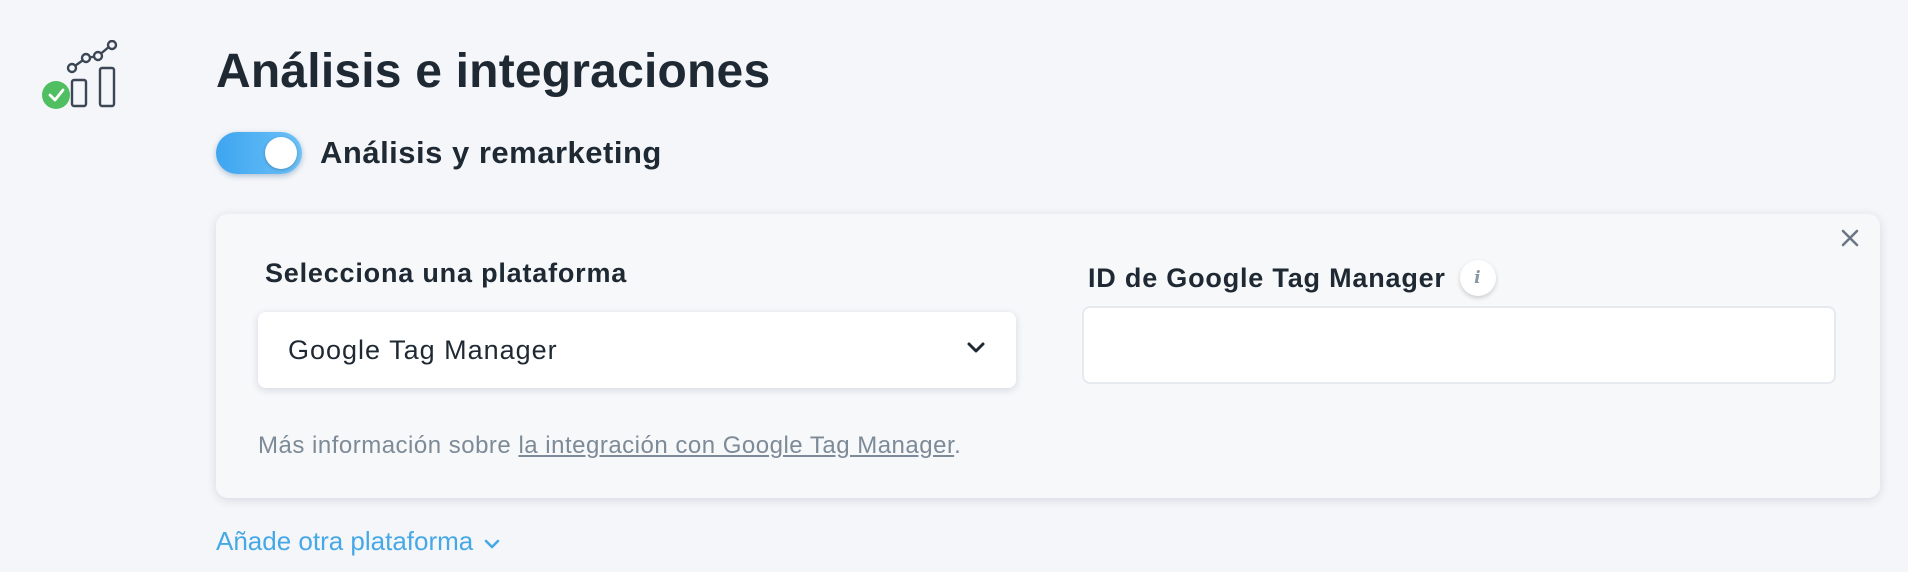 This screenshot has width=1908, height=572. I want to click on gtm-id-input, so click(1459, 345).